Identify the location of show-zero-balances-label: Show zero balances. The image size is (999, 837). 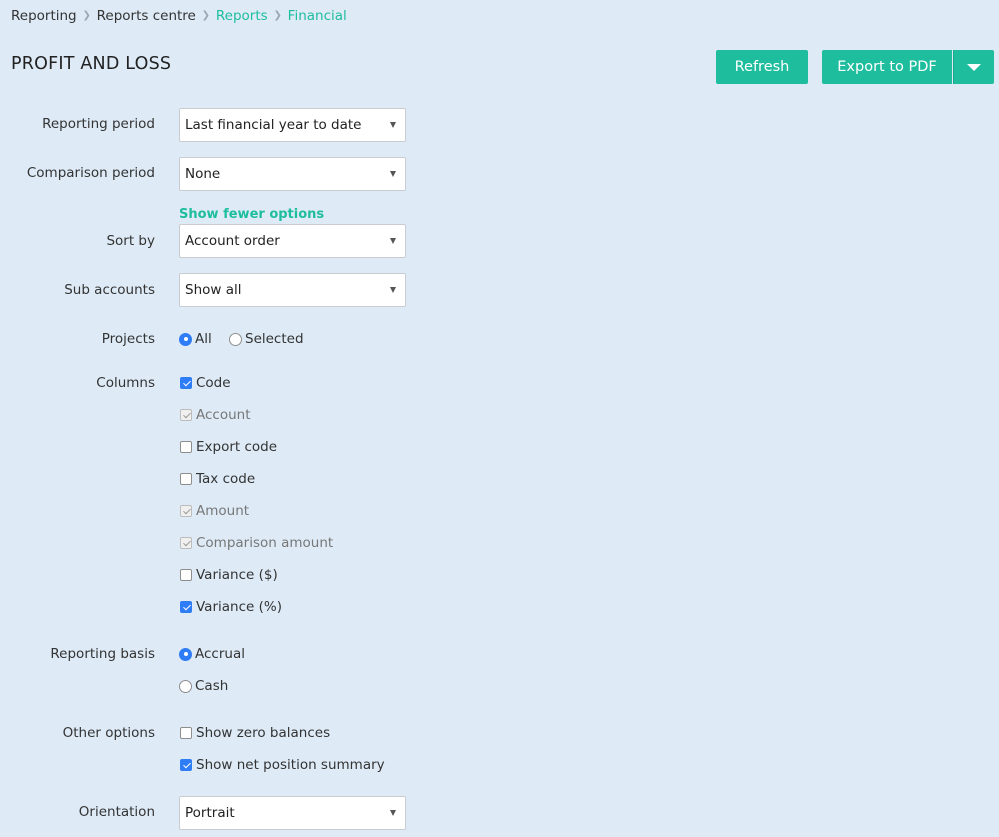
(263, 733).